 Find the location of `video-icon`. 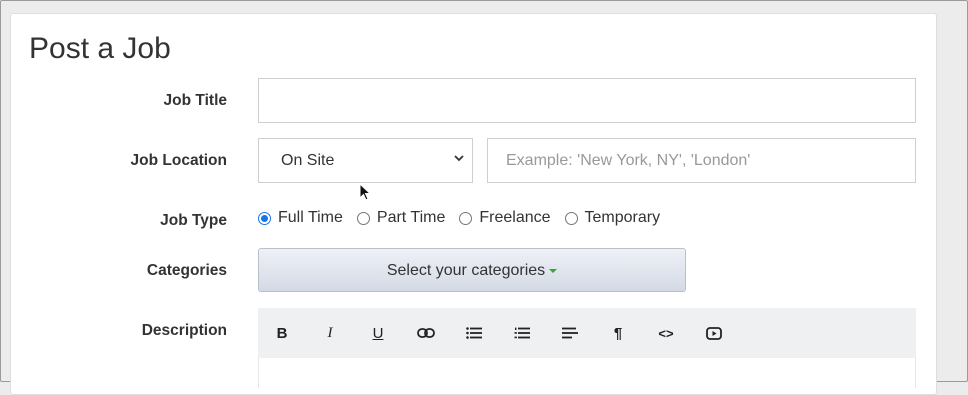

video-icon is located at coordinates (714, 333).